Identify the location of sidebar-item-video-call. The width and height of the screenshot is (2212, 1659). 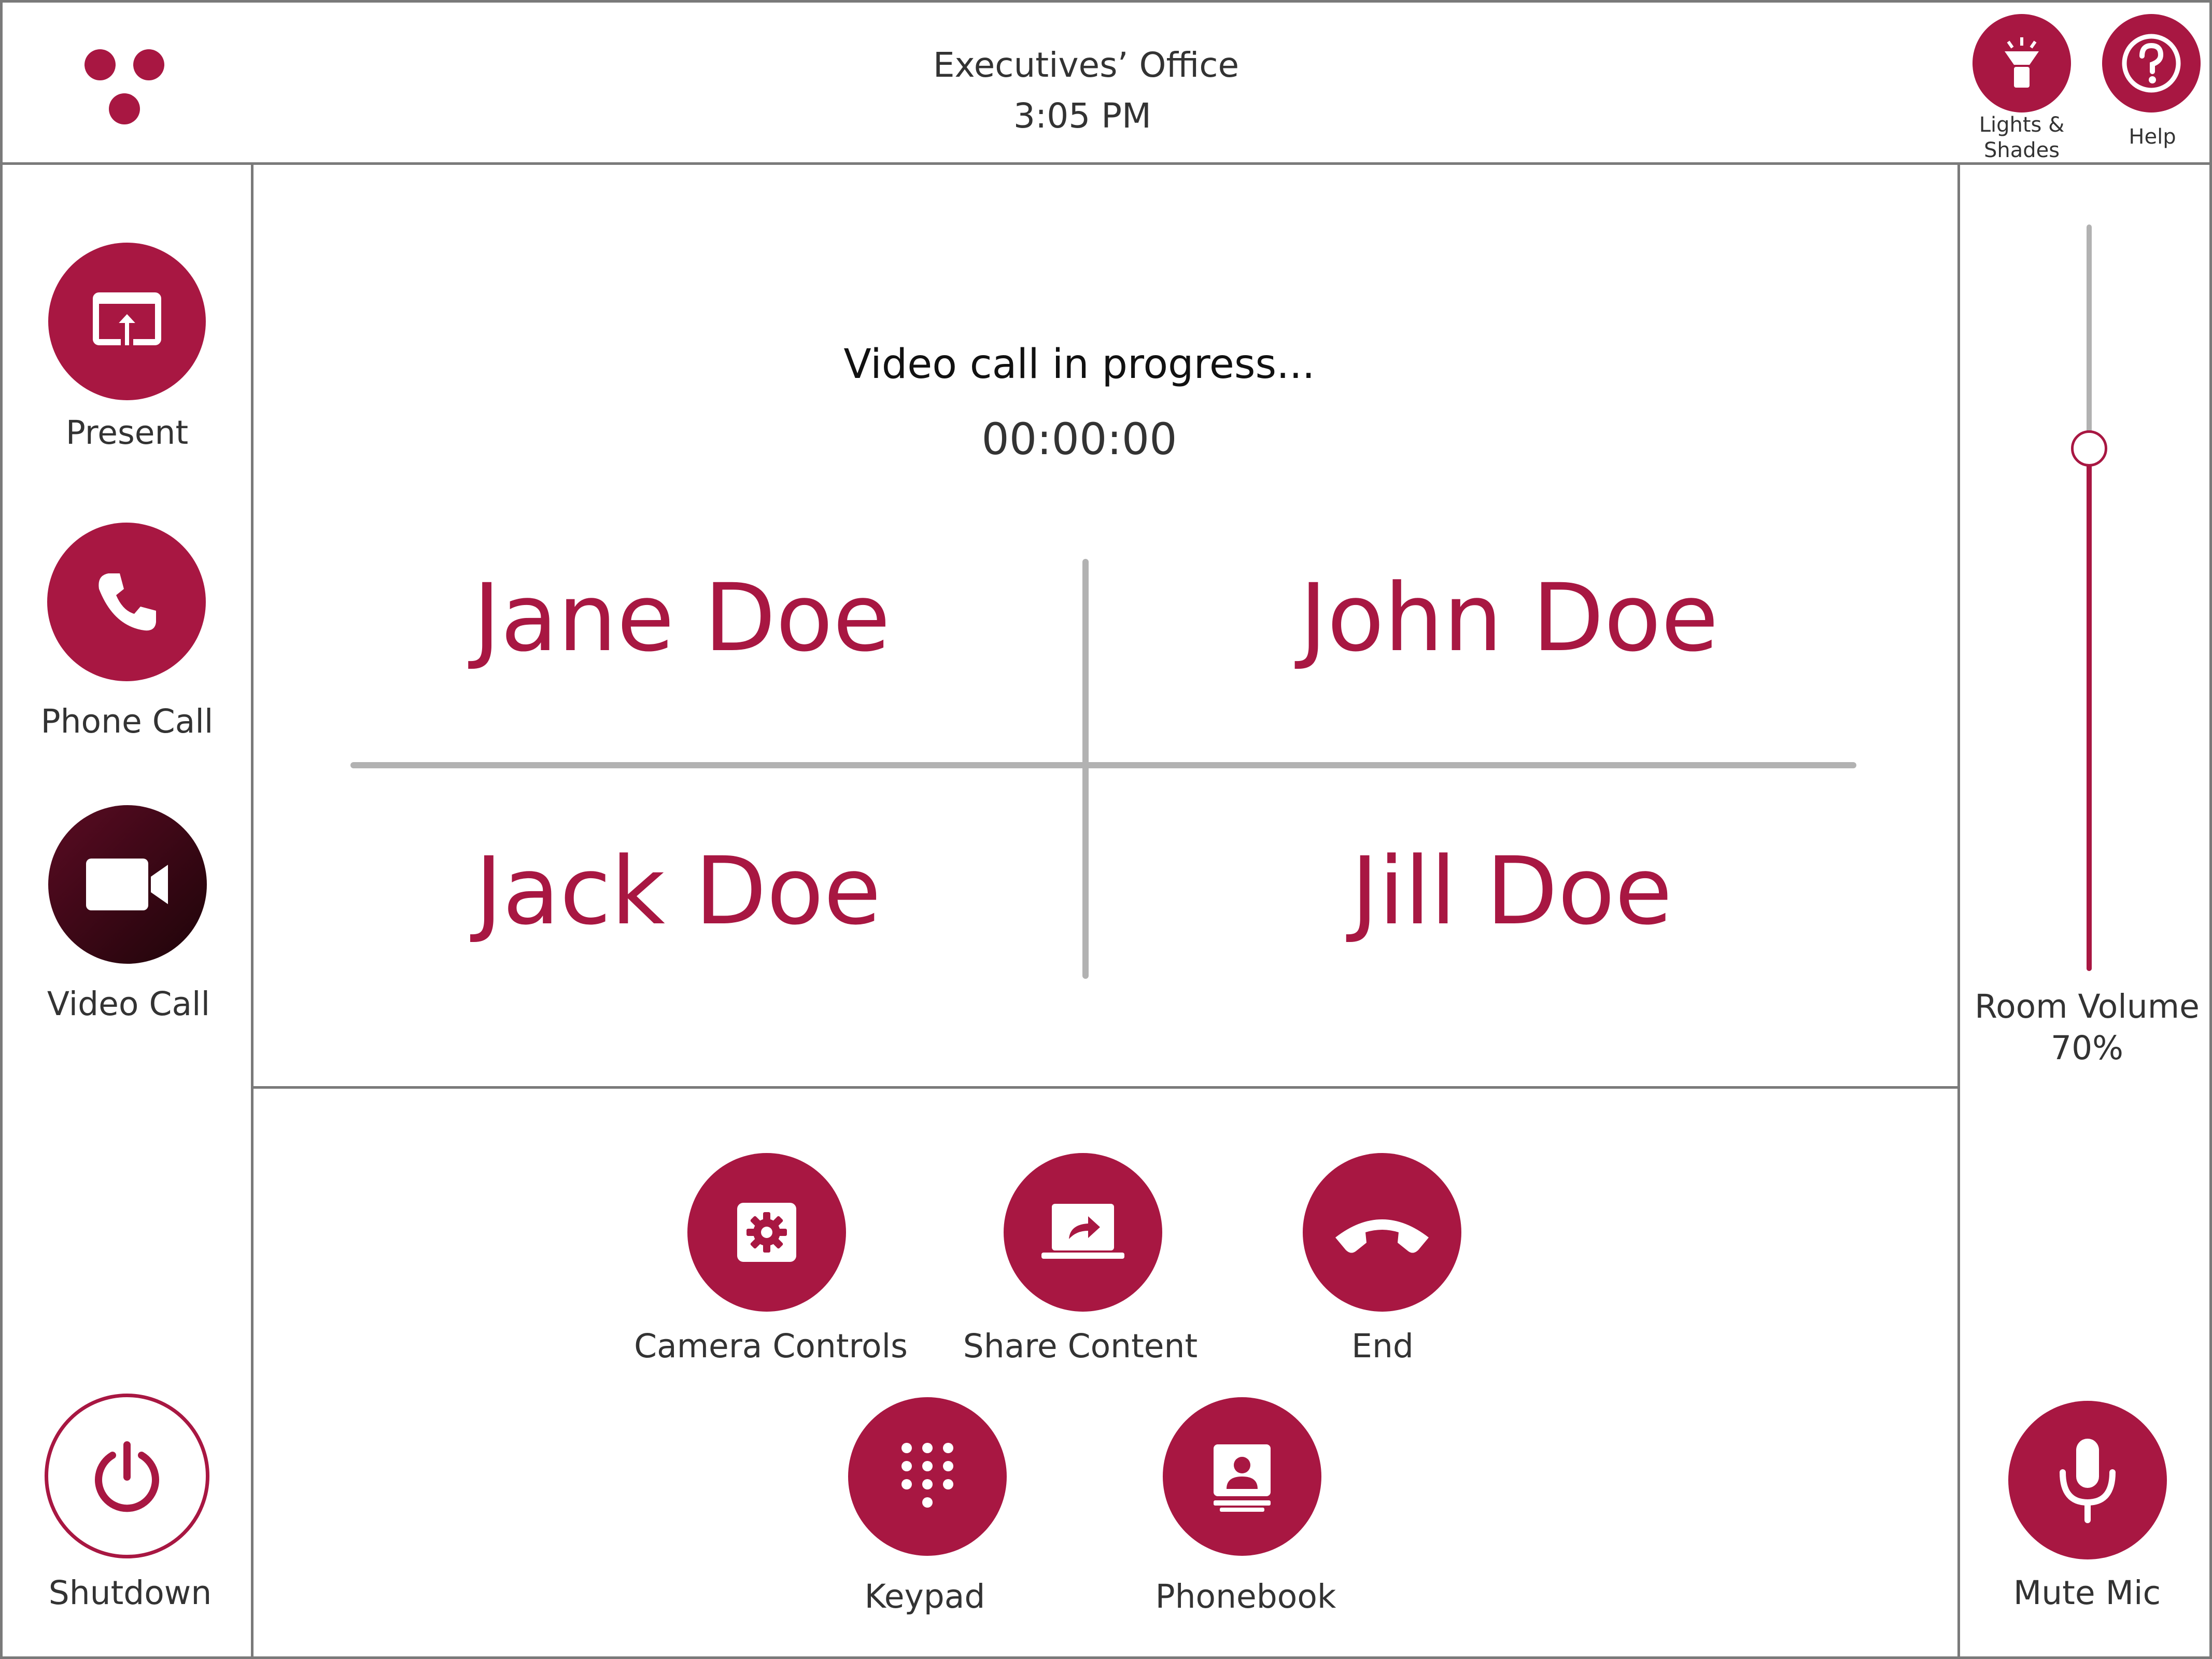
(127, 884).